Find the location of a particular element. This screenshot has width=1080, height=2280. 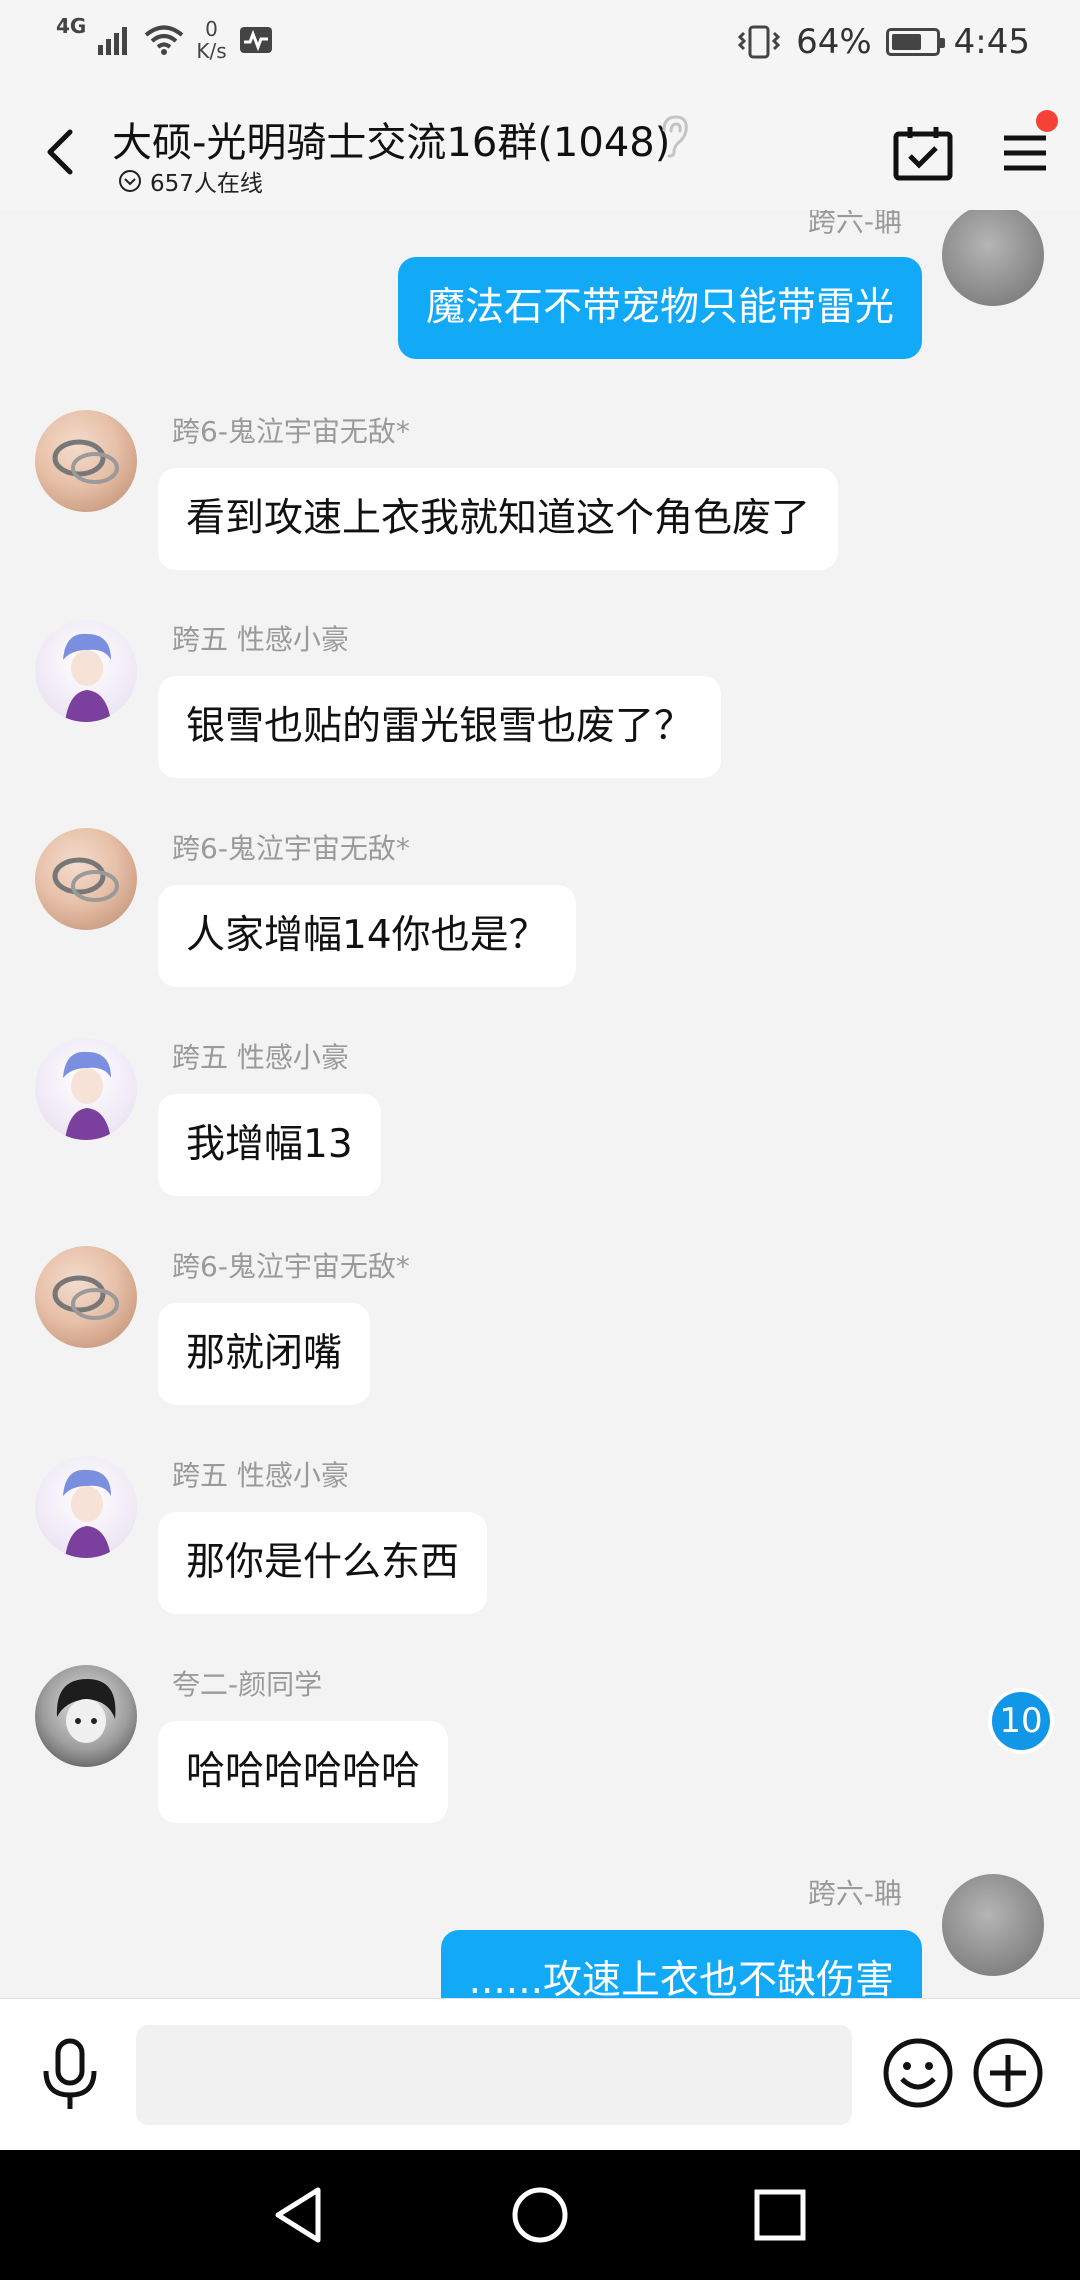

menu-icon is located at coordinates (1025, 153).